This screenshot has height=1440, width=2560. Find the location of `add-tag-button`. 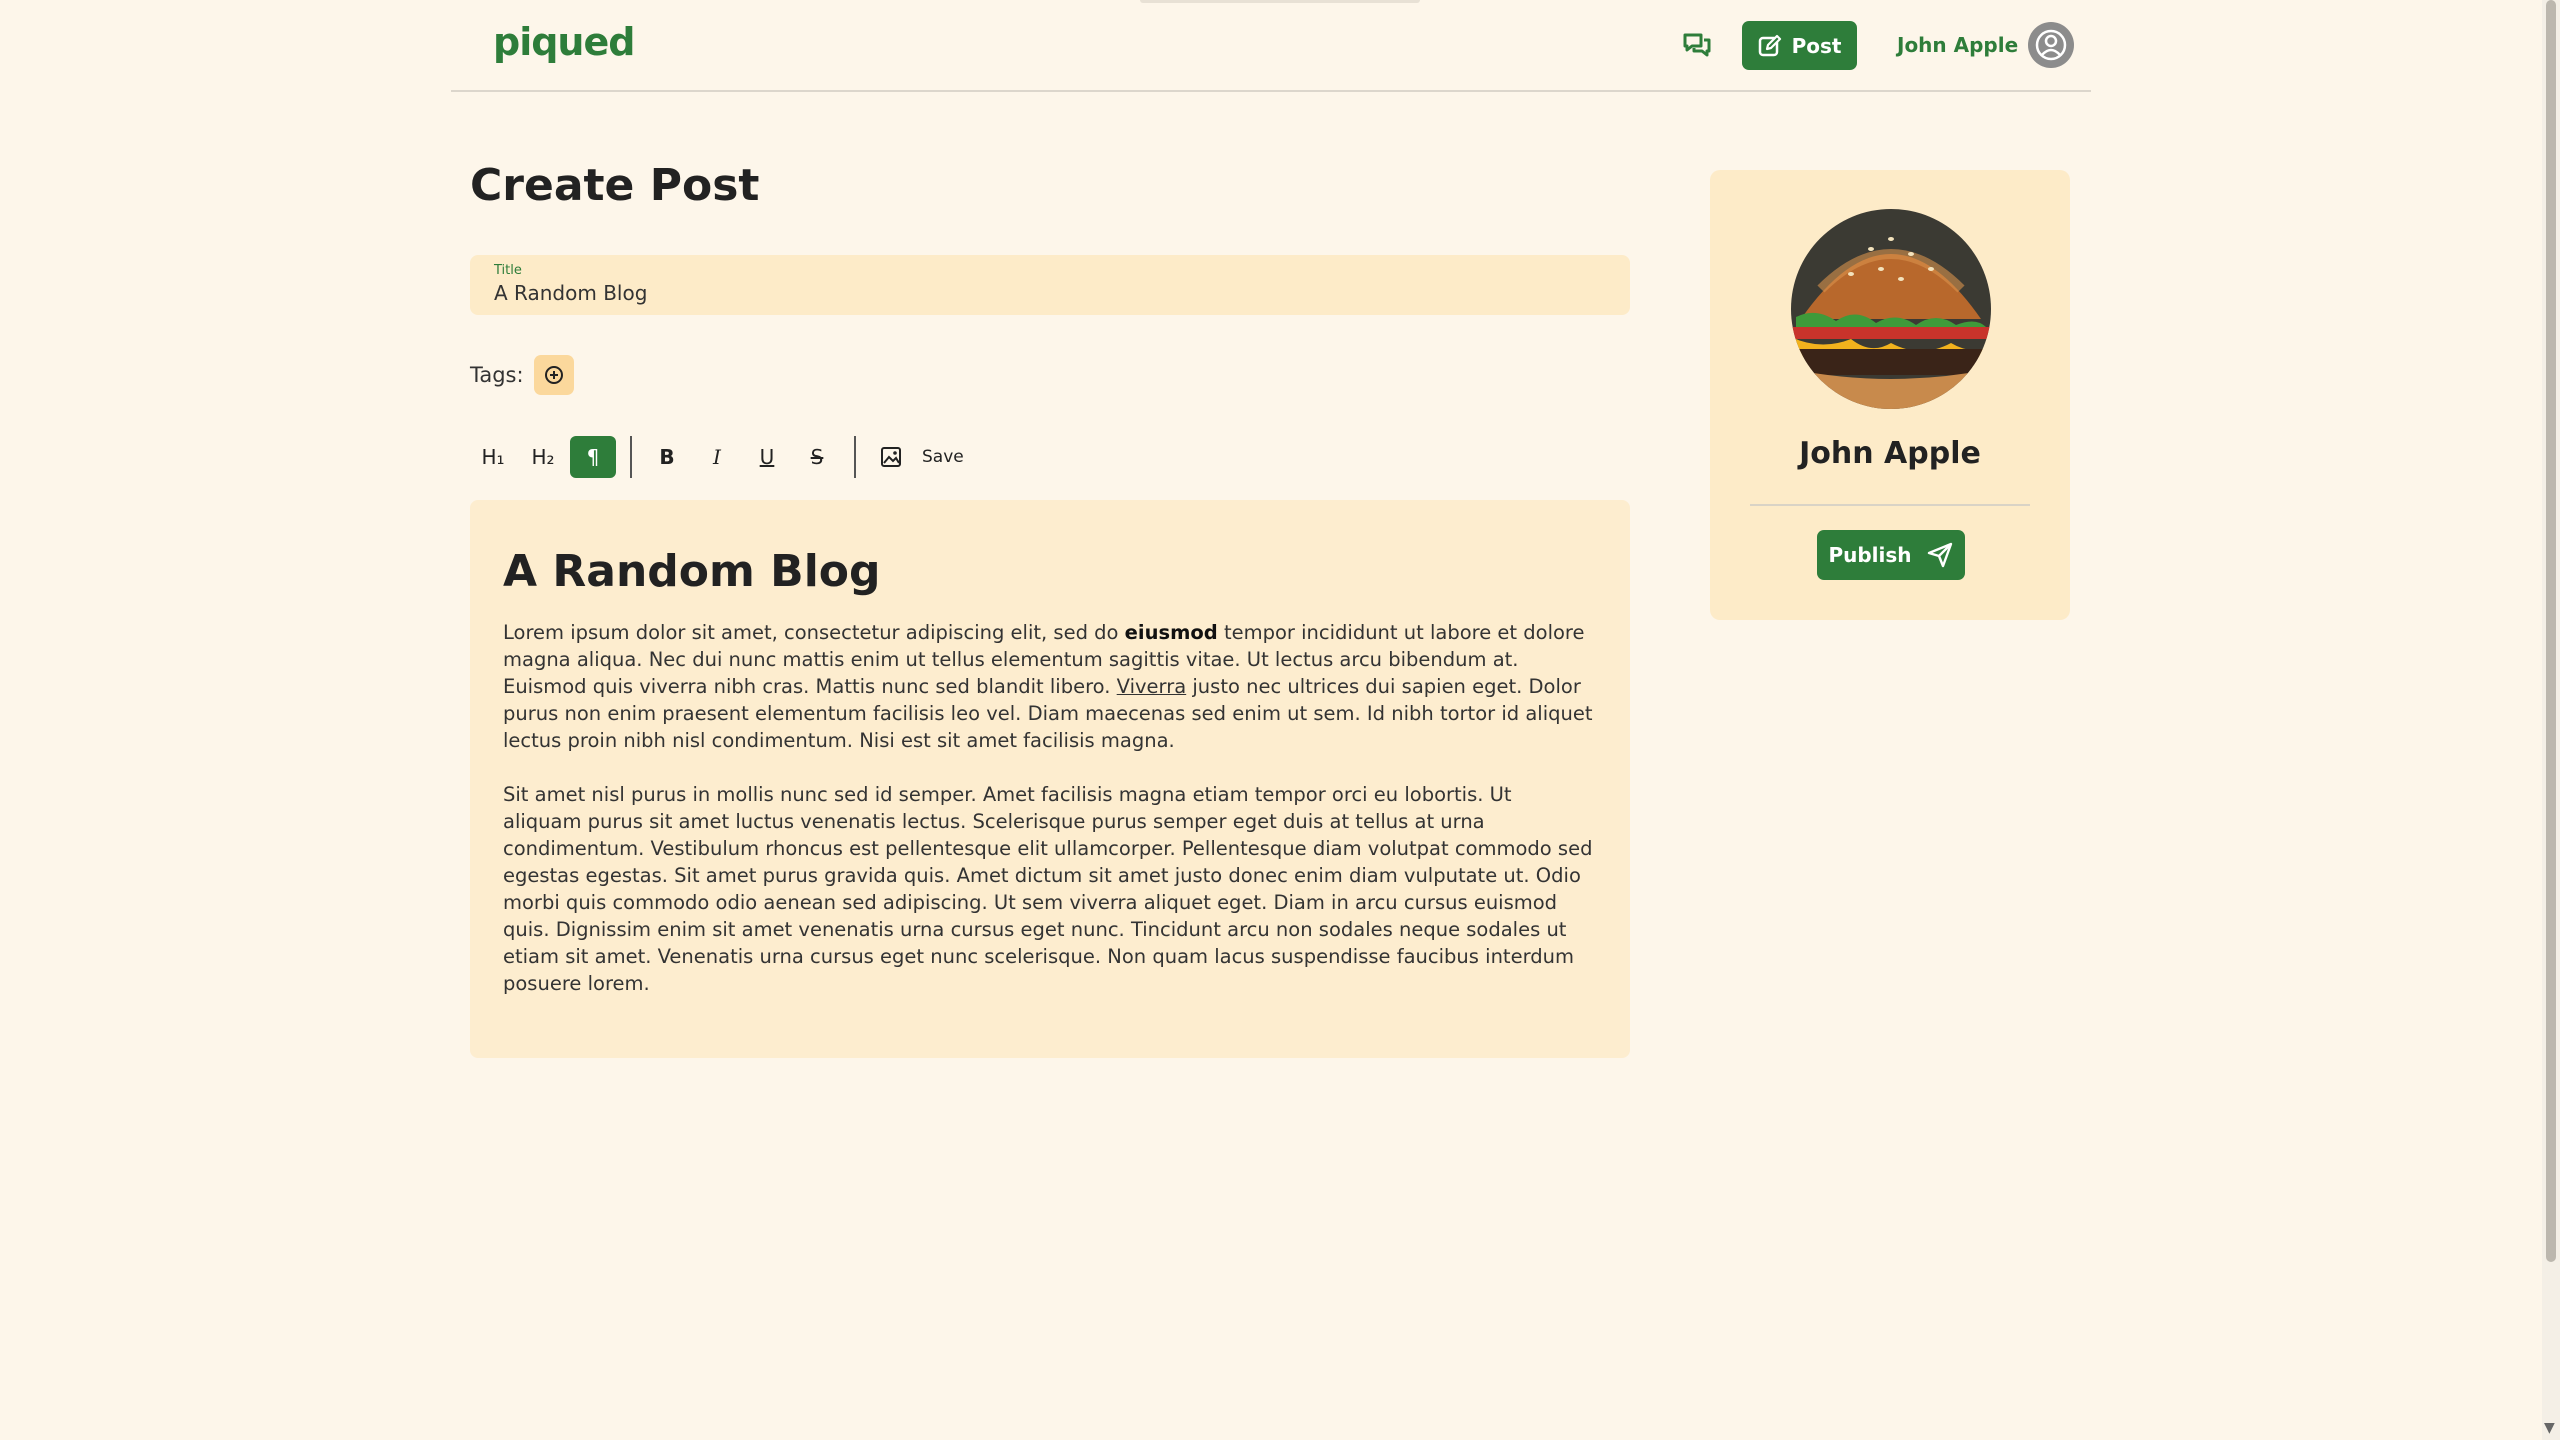

add-tag-button is located at coordinates (553, 375).